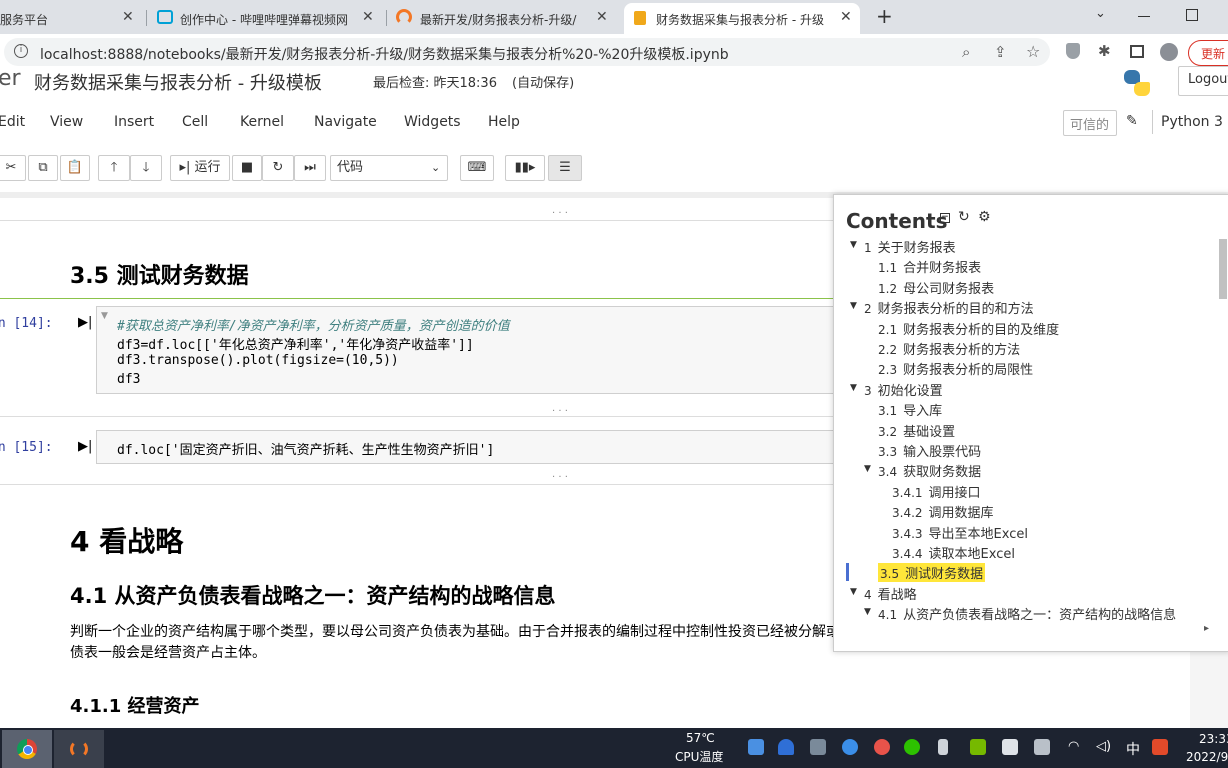 Image resolution: width=1228 pixels, height=768 pixels. Describe the element at coordinates (882, 747) in the screenshot. I see `tray-flower-icon` at that location.